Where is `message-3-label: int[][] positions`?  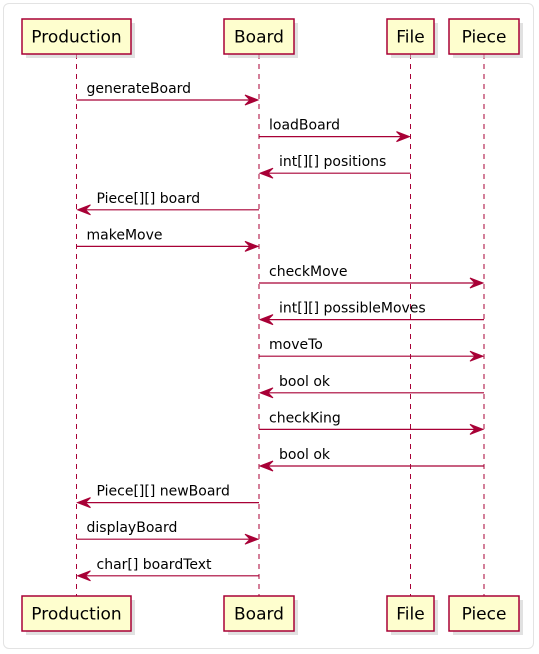 message-3-label: int[][] positions is located at coordinates (332, 162).